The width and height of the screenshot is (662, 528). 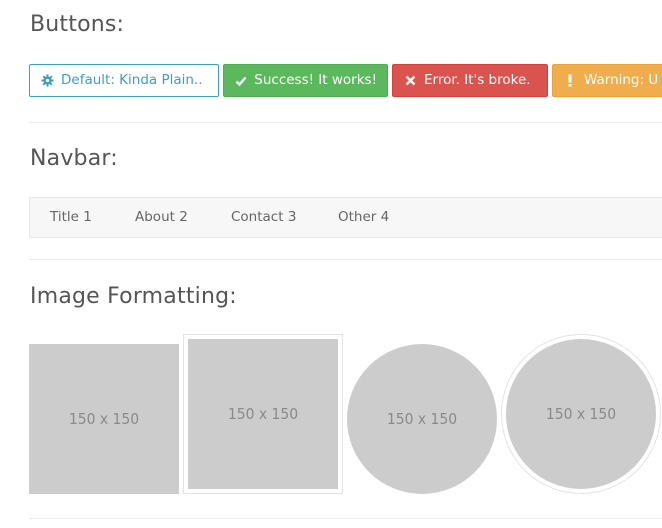 I want to click on warning-button-label: Warning: U, so click(x=621, y=80).